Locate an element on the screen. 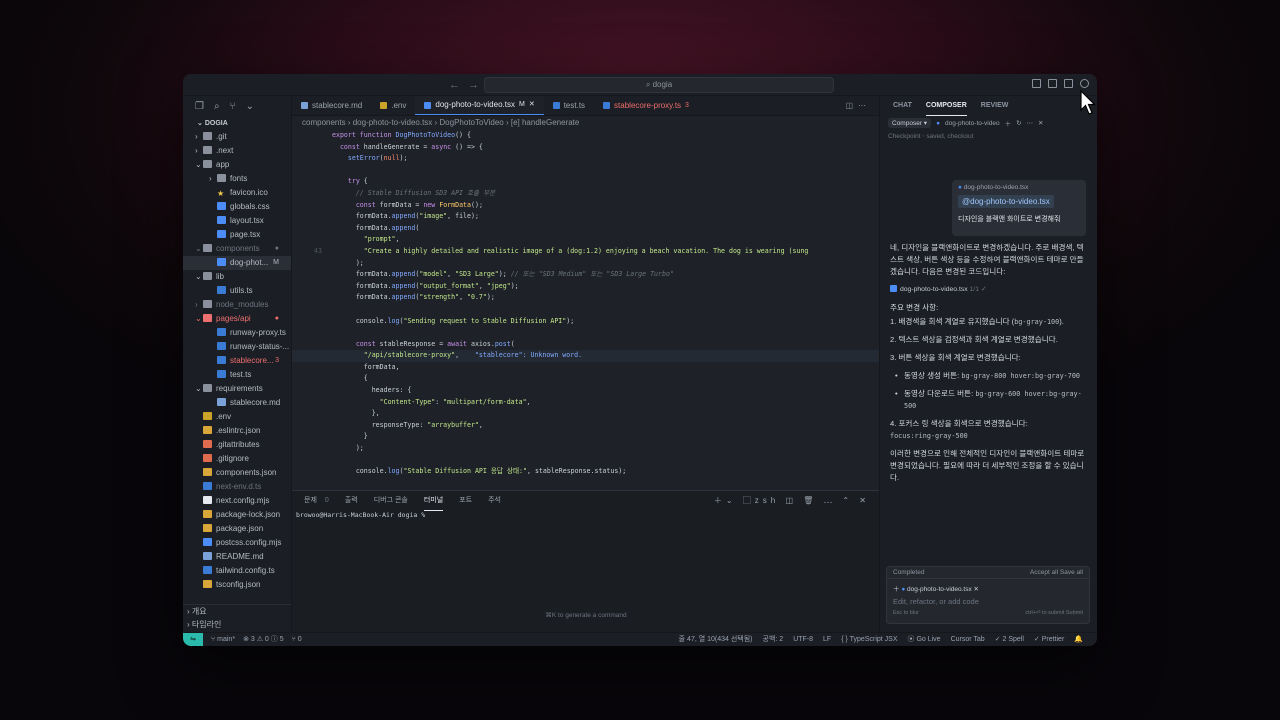 This screenshot has width=1280, height=720. file-tree-item: ⌄ lib is located at coordinates (237, 277).